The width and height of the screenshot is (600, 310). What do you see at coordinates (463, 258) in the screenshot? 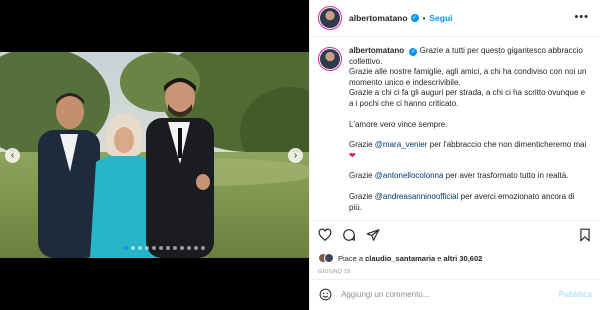
I see `likes-others-count: altri 30,602` at bounding box center [463, 258].